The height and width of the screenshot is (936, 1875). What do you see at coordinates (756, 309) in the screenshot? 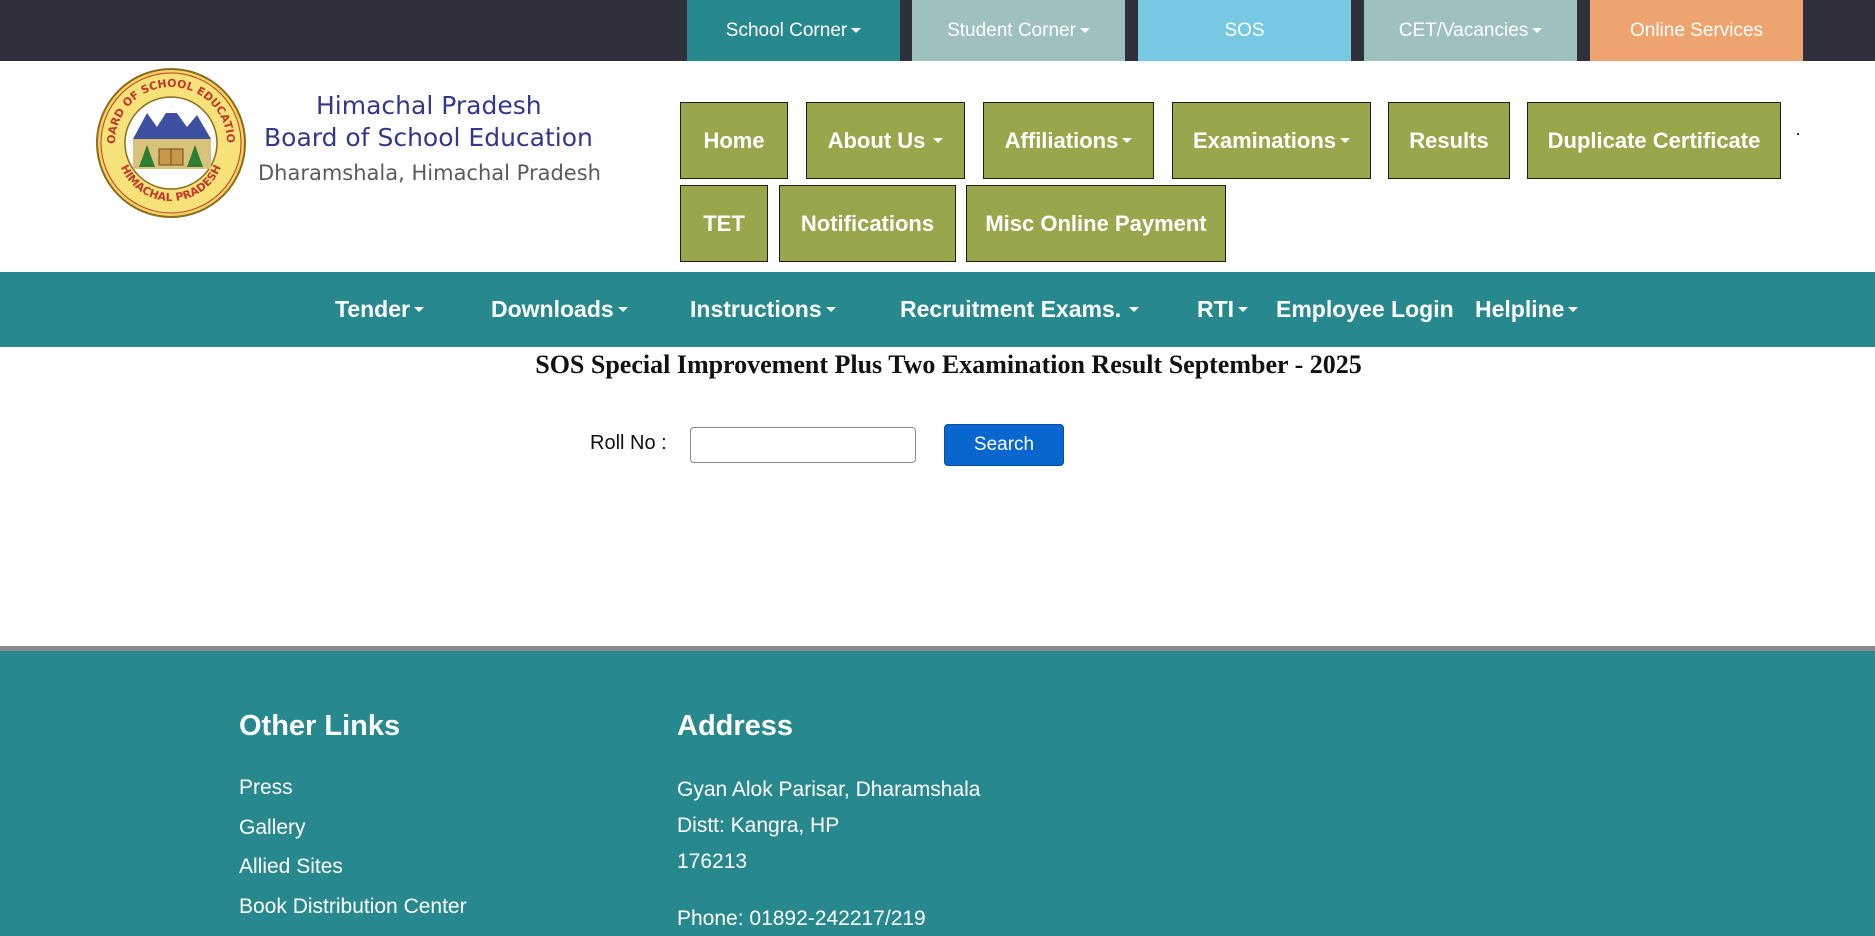
I see `menu-instructions-label: Instructions` at bounding box center [756, 309].